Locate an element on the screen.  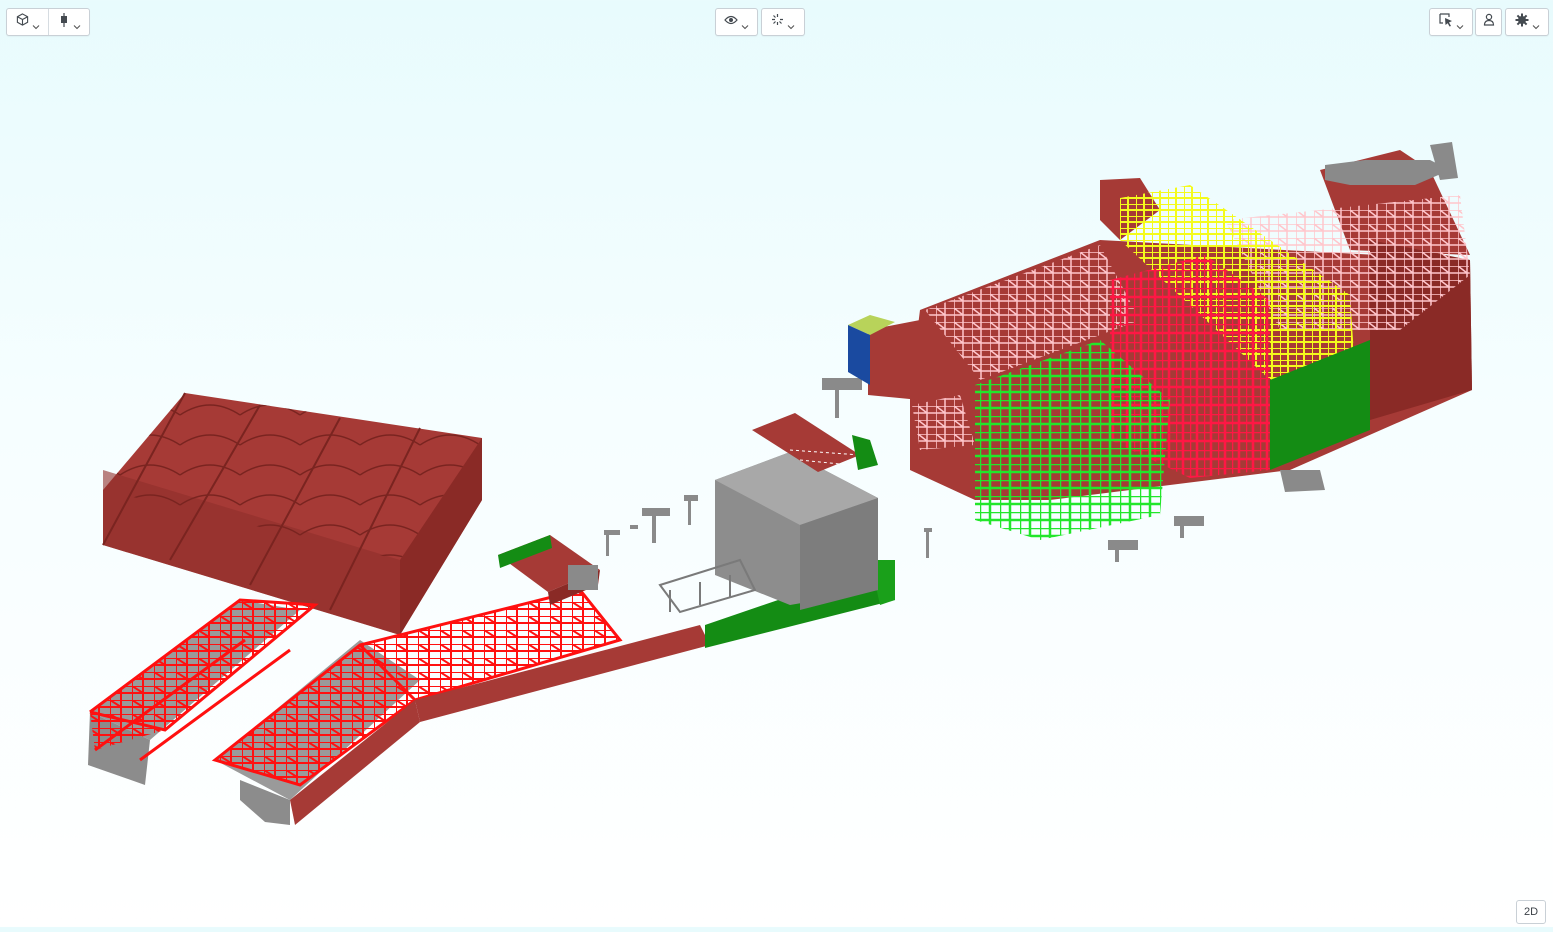
explode-icon is located at coordinates (777, 22).